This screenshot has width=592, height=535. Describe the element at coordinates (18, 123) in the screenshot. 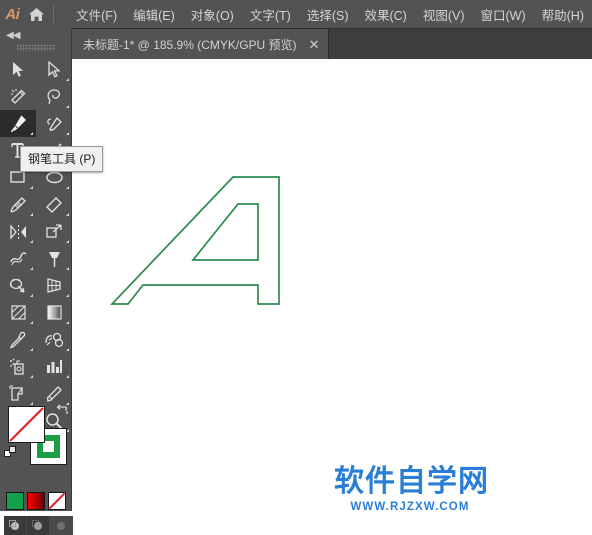

I see `tool-pen` at that location.